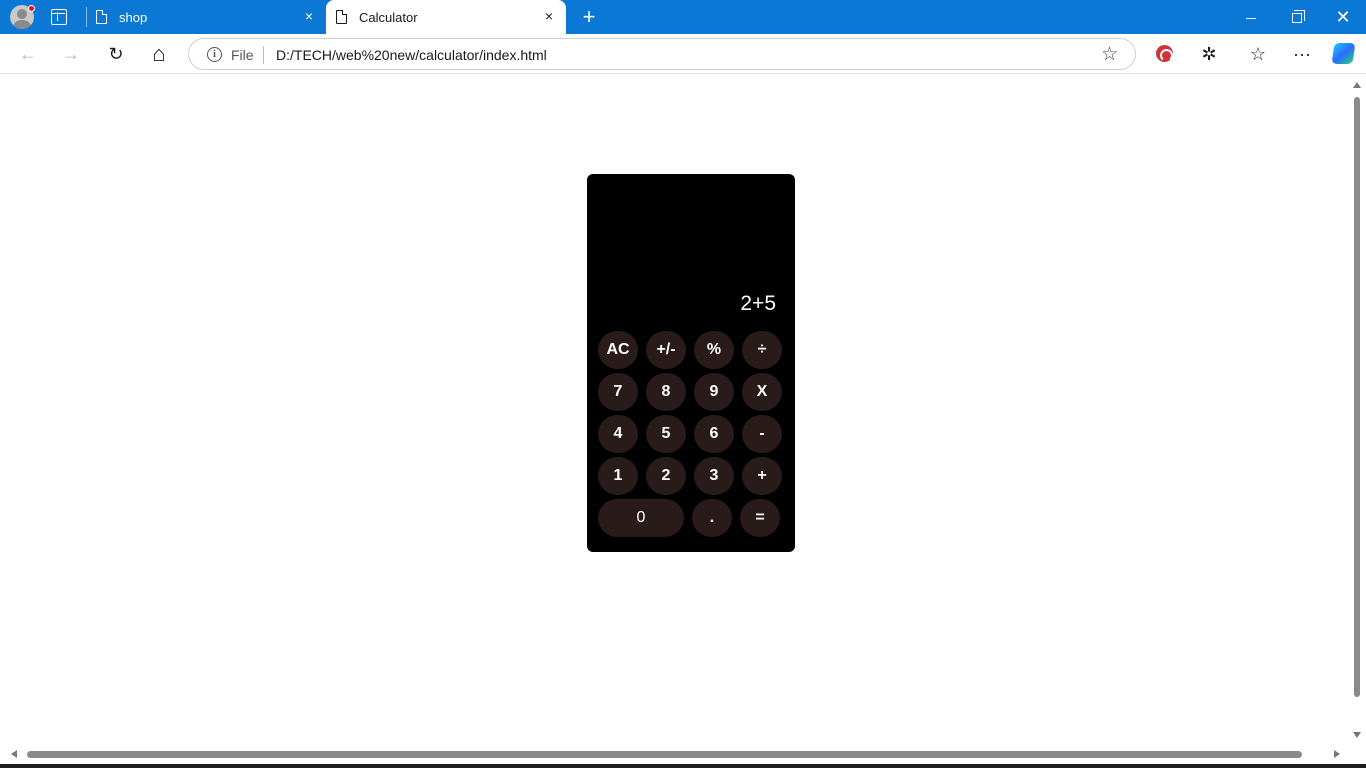  What do you see at coordinates (762, 350) in the screenshot?
I see `key-divide: ÷` at bounding box center [762, 350].